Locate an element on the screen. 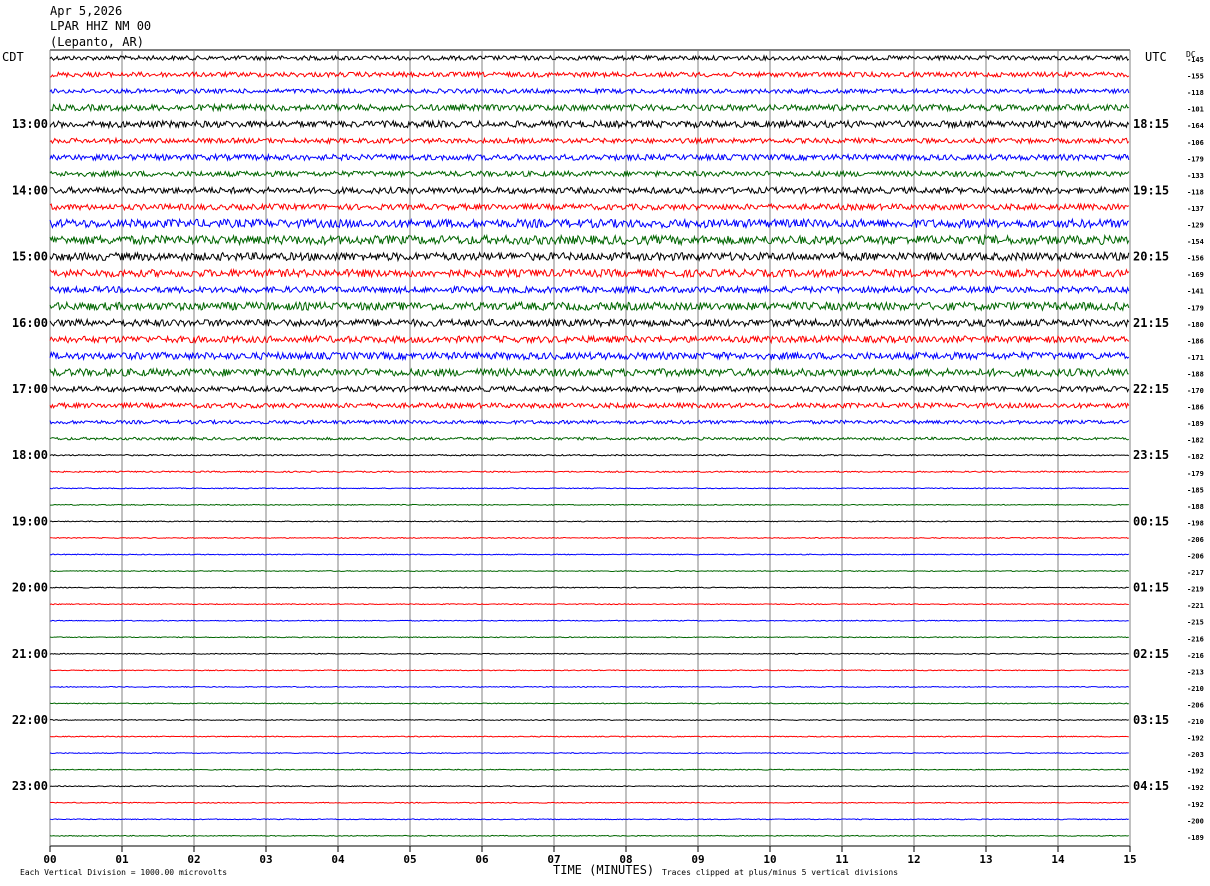 This screenshot has width=1210, height=886. dc-offset-label: -141 is located at coordinates (1195, 292).